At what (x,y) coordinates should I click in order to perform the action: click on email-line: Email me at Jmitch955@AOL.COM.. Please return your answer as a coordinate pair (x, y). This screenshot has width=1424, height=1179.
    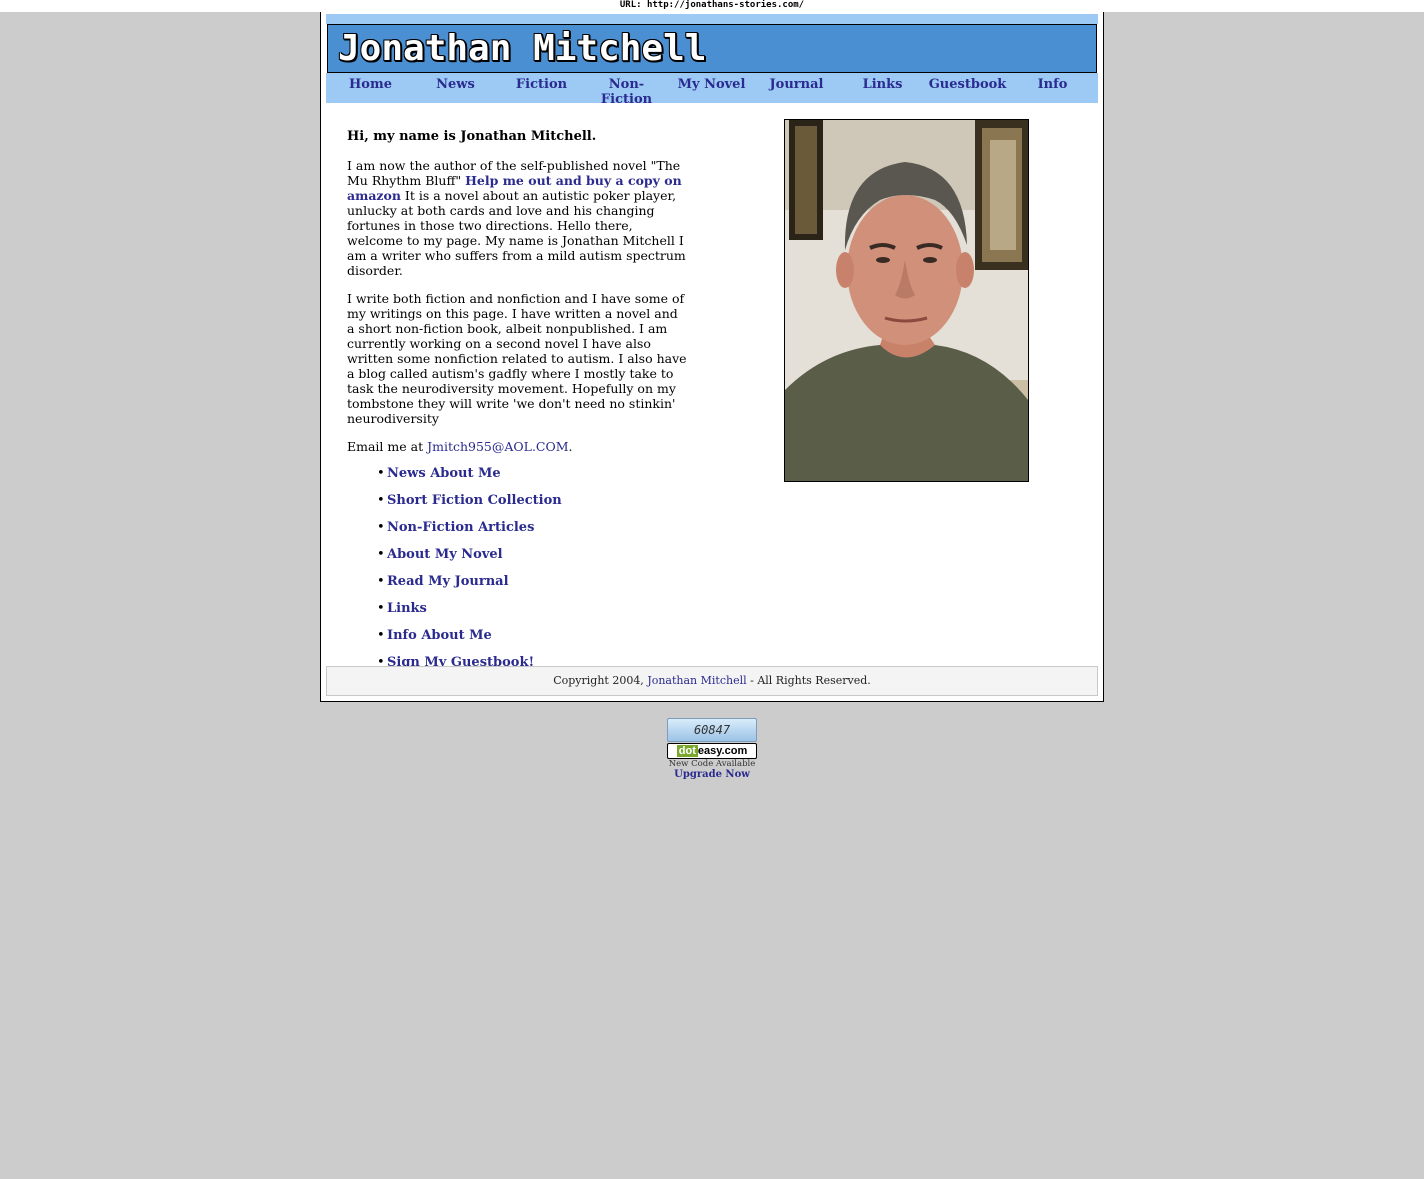
    Looking at the image, I should click on (518, 446).